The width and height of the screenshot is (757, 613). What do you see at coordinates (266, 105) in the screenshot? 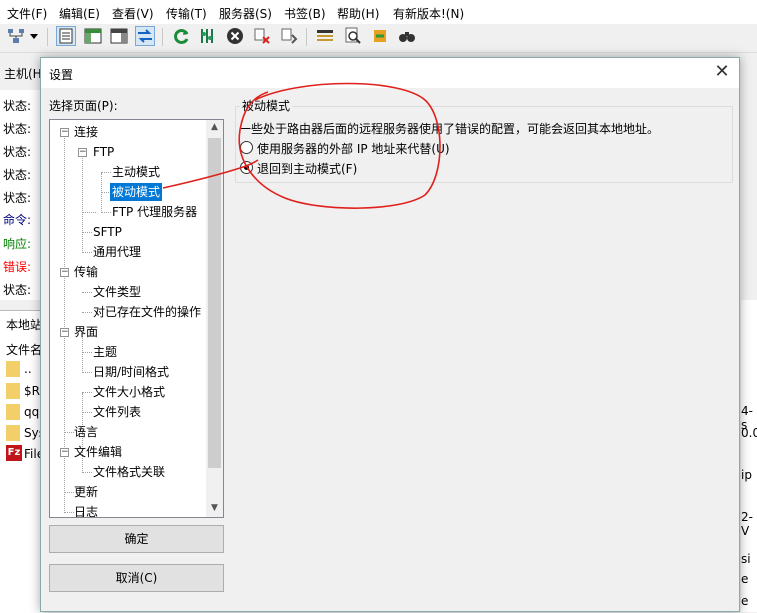
I see `passive-mode-group-title: 被动模式` at bounding box center [266, 105].